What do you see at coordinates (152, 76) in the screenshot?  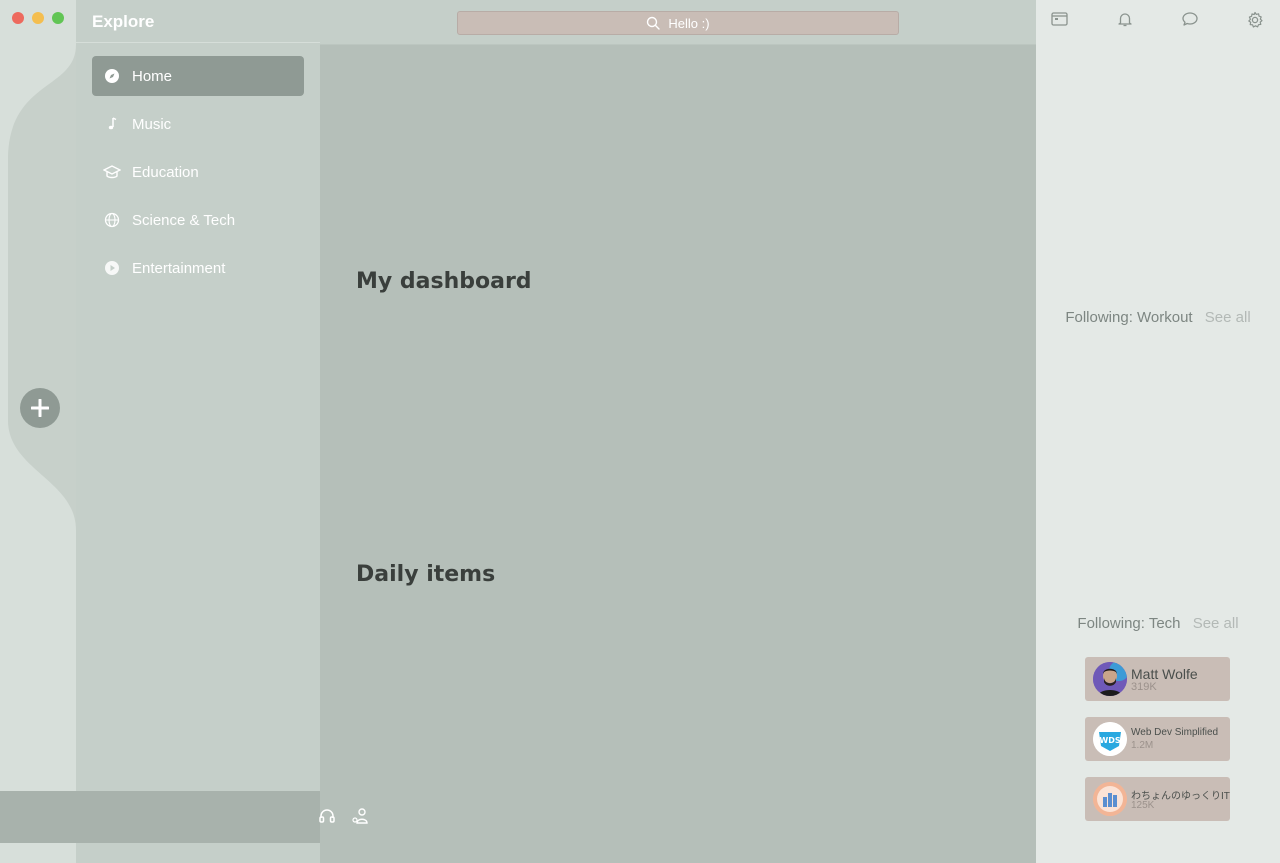 I see `sidebar-item-label: Home` at bounding box center [152, 76].